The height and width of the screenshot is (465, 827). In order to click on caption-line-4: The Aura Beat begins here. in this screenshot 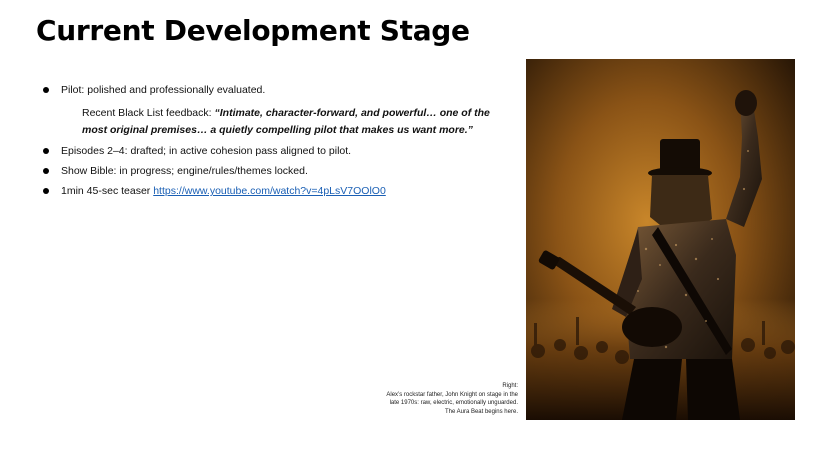, I will do `click(481, 411)`.